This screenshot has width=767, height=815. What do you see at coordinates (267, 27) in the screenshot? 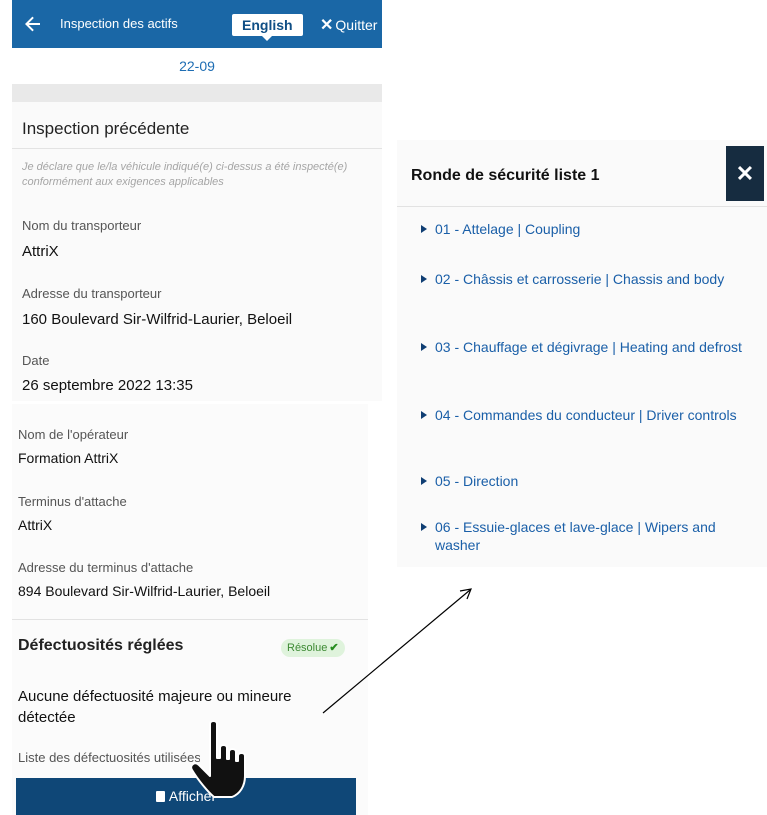
I see `language-button: English` at bounding box center [267, 27].